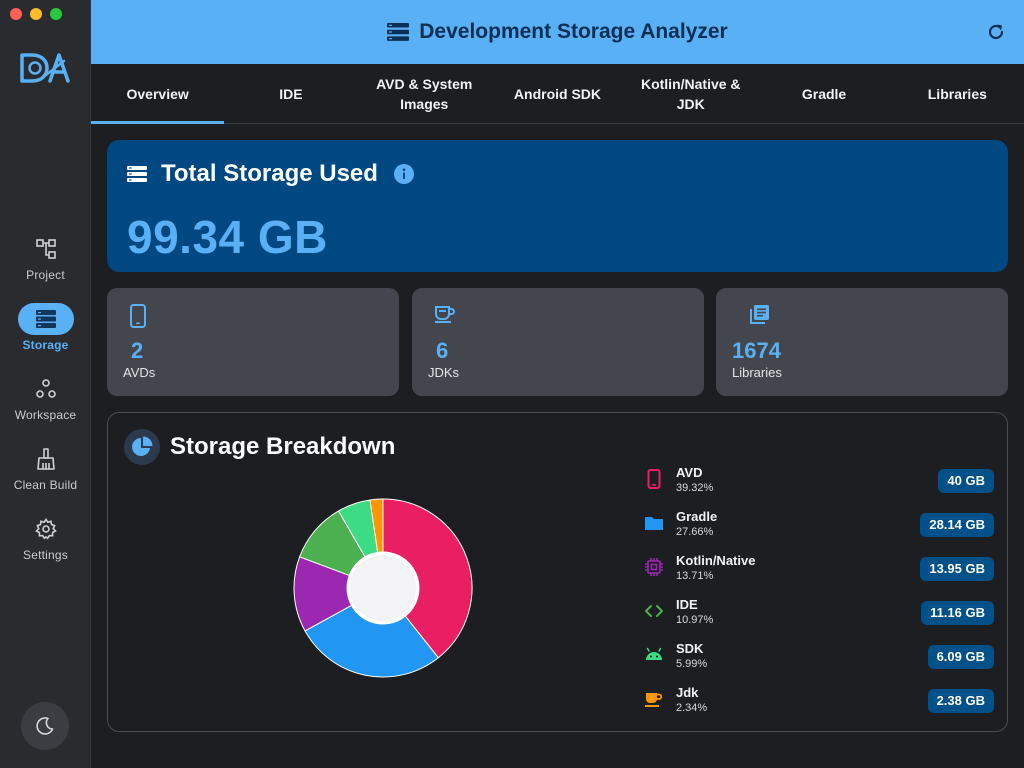 The height and width of the screenshot is (768, 1024). I want to click on stat-value: 6, so click(442, 350).